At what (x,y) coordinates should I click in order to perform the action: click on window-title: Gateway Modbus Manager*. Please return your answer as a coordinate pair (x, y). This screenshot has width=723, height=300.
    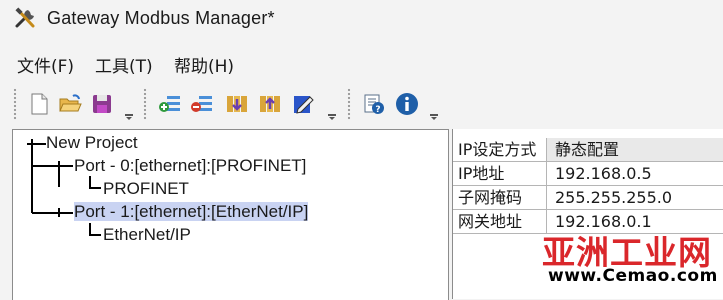
    Looking at the image, I should click on (161, 18).